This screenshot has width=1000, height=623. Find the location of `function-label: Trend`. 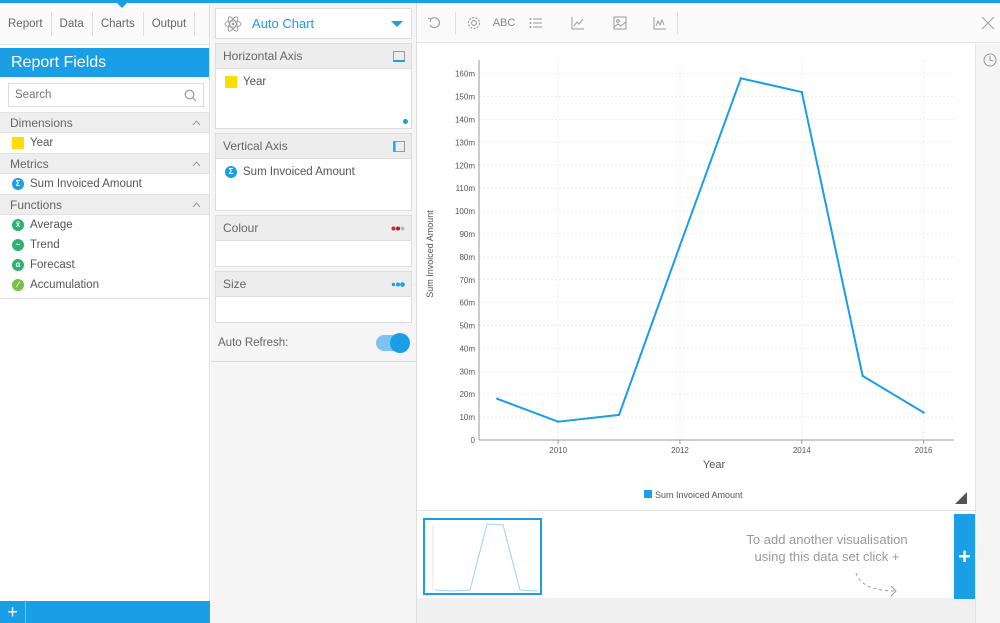

function-label: Trend is located at coordinates (45, 245).